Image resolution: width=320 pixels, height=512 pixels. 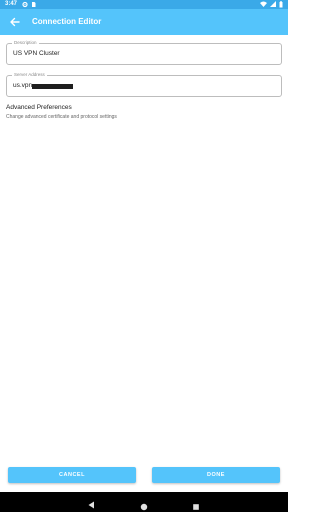 I want to click on description-value: US VPN Cluster, so click(x=36, y=54).